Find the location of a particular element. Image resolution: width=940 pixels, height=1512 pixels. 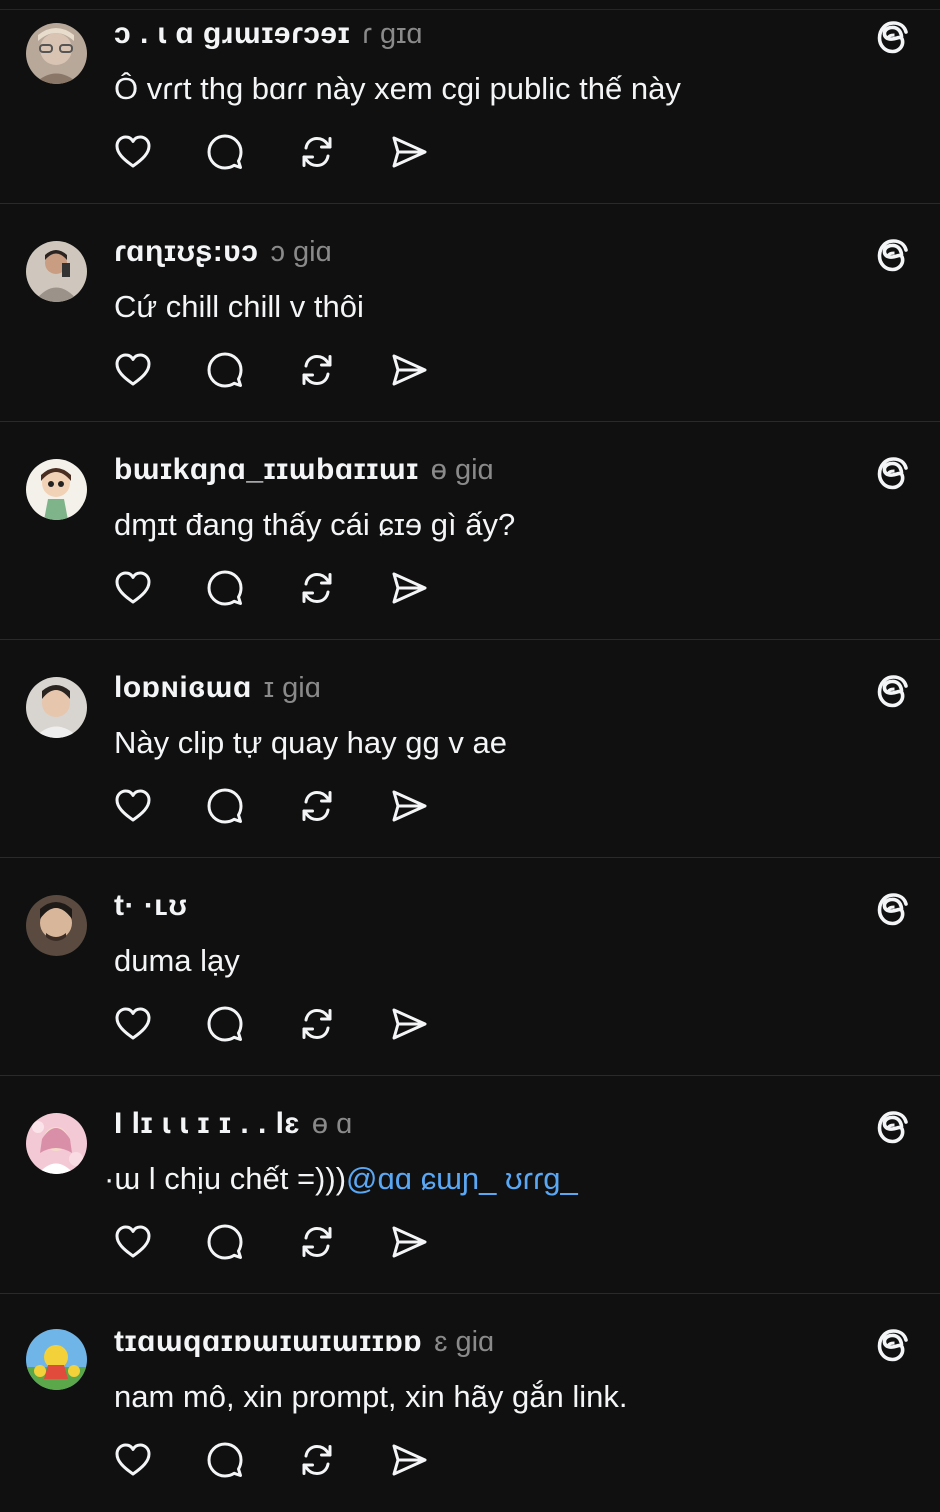

reply-text: duma lạy is located at coordinates (177, 961).